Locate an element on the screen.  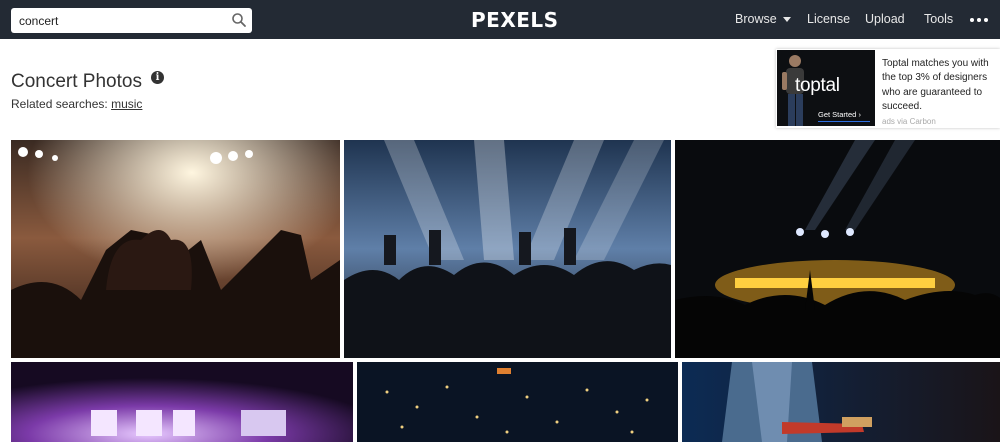
ad-via-label: ads via Carbon is located at coordinates (909, 121).